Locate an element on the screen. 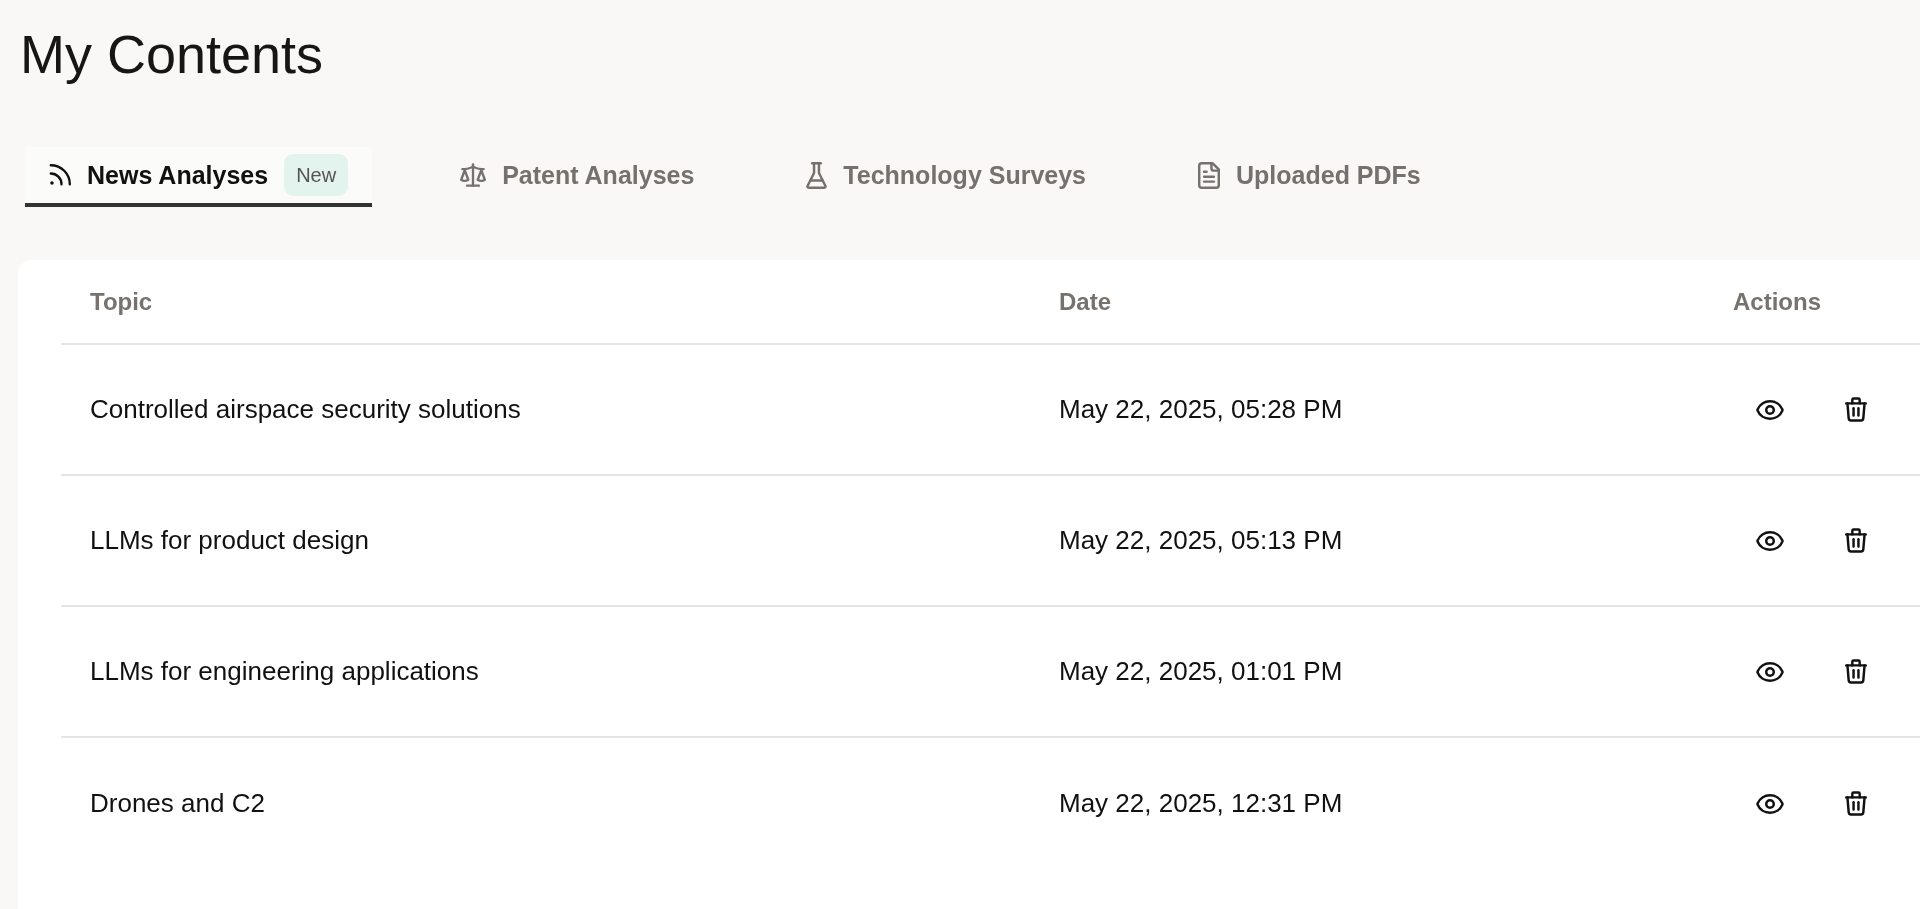 This screenshot has width=1920, height=909. document-icon is located at coordinates (1209, 175).